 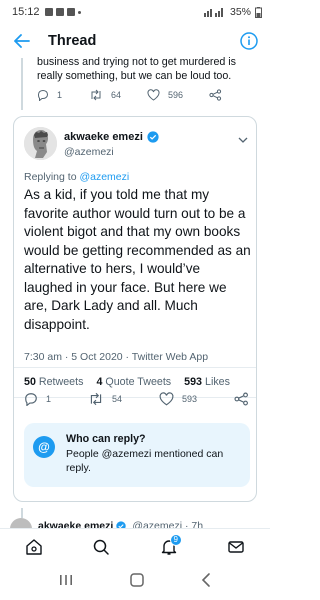 I want to click on retweet-button: 54, so click(x=105, y=399).